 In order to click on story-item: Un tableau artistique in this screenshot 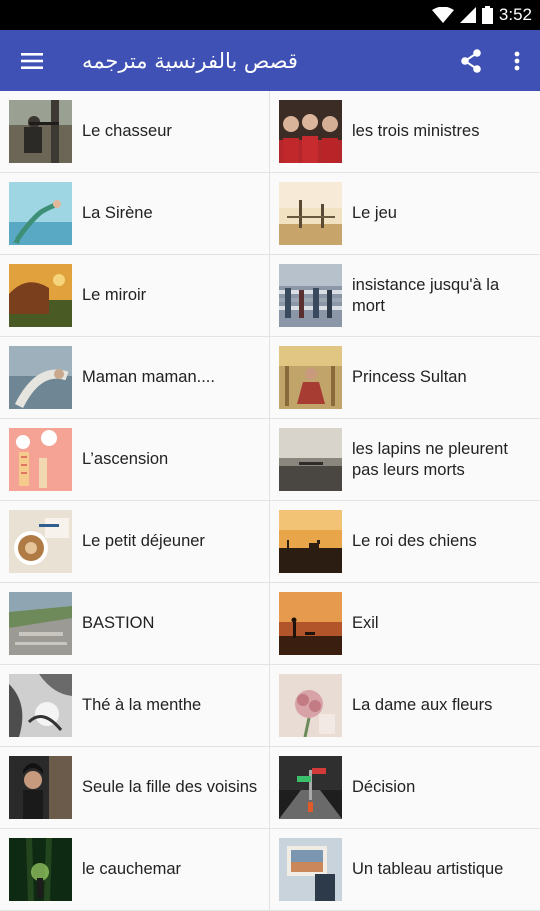, I will do `click(405, 870)`.